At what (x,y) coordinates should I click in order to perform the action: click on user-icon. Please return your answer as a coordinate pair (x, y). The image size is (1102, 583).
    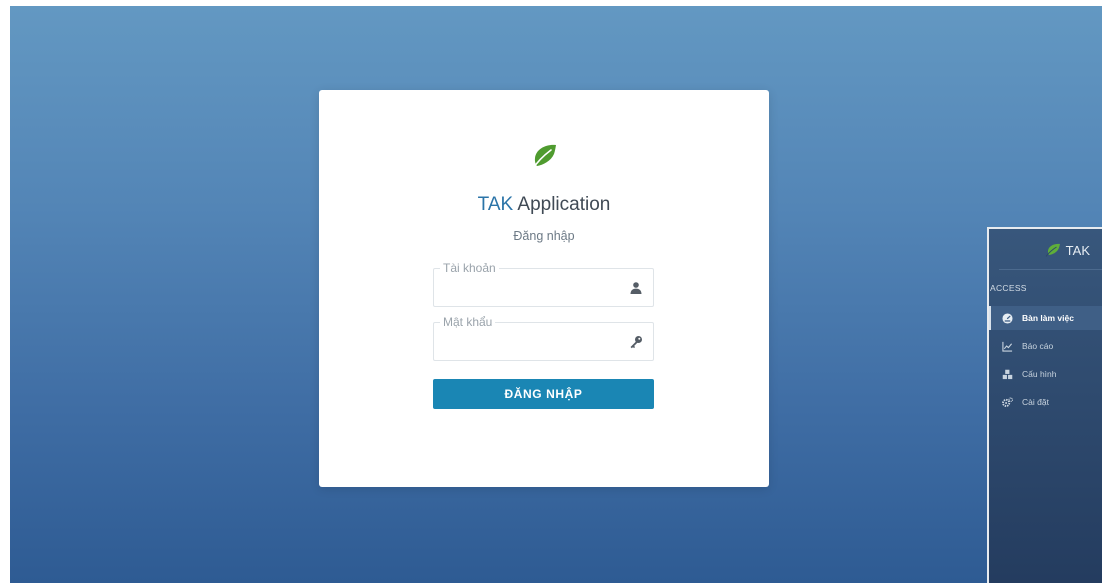
    Looking at the image, I should click on (636, 288).